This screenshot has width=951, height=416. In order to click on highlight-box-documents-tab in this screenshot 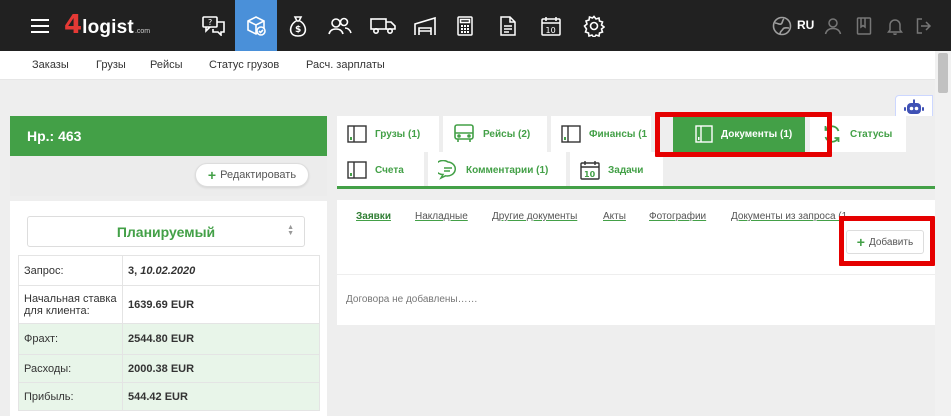, I will do `click(743, 134)`.